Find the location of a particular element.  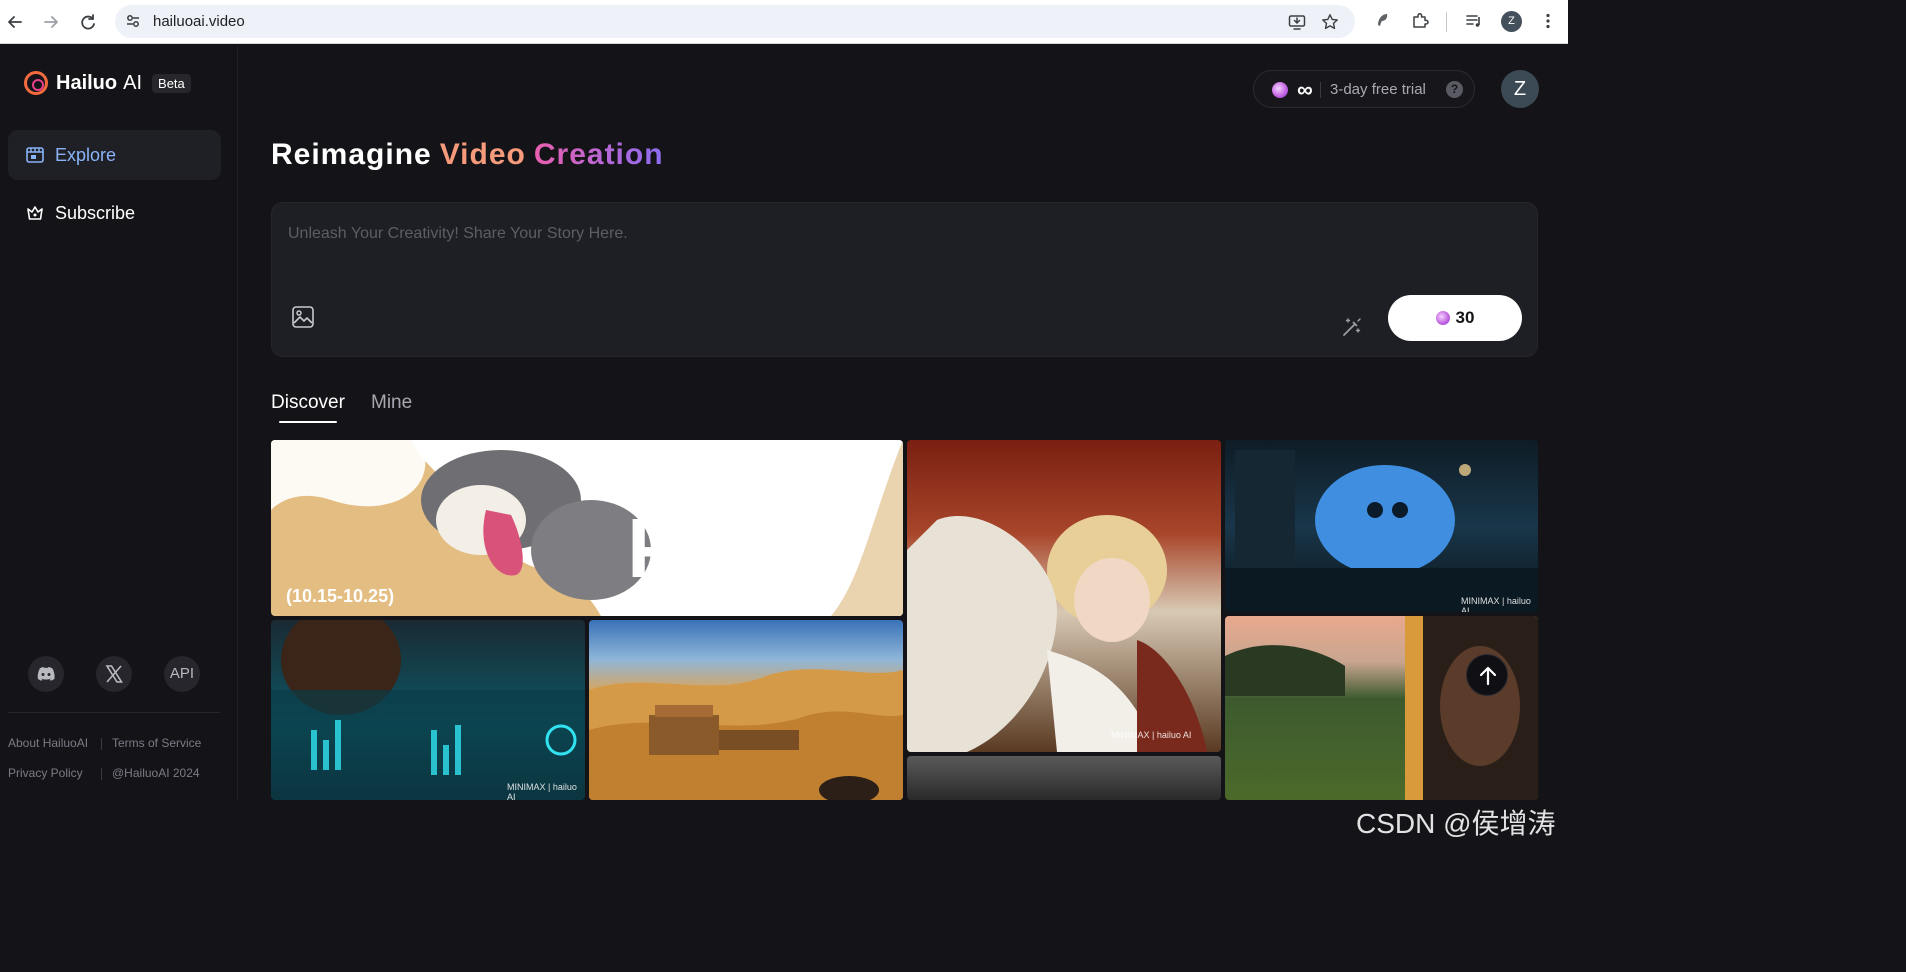

address-bar: hailuoai.video is located at coordinates (735, 21).